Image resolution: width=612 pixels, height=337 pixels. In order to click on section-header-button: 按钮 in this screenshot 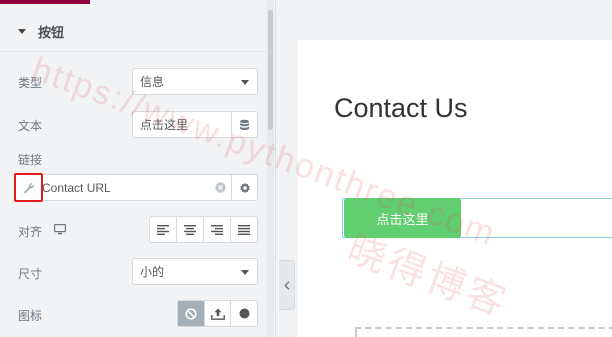, I will do `click(133, 32)`.